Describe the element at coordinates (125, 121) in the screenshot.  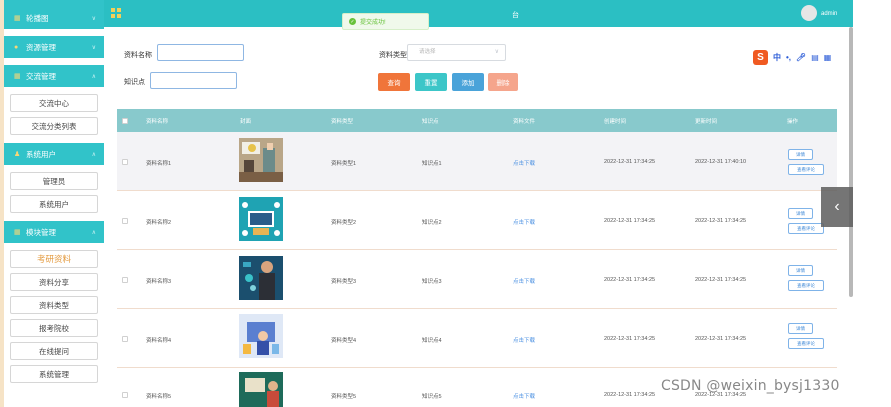
I see `select-all-checkbox` at that location.